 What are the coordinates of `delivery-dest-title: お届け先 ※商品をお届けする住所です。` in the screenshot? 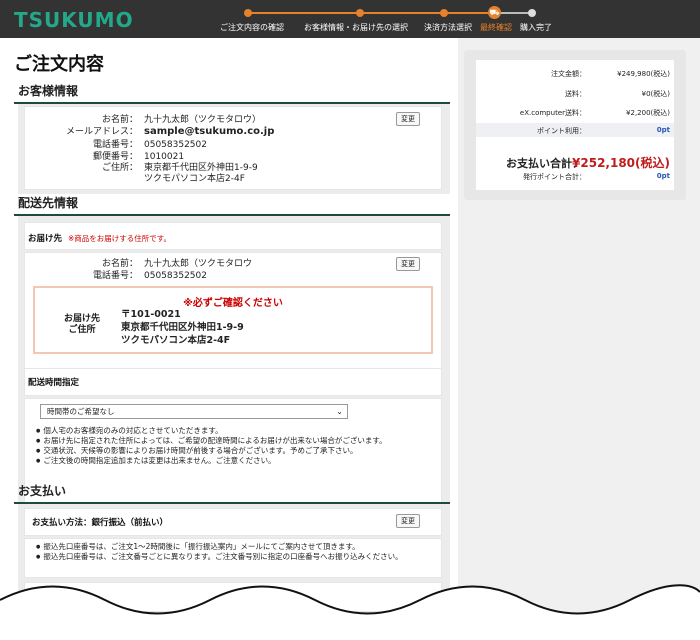 It's located at (100, 239).